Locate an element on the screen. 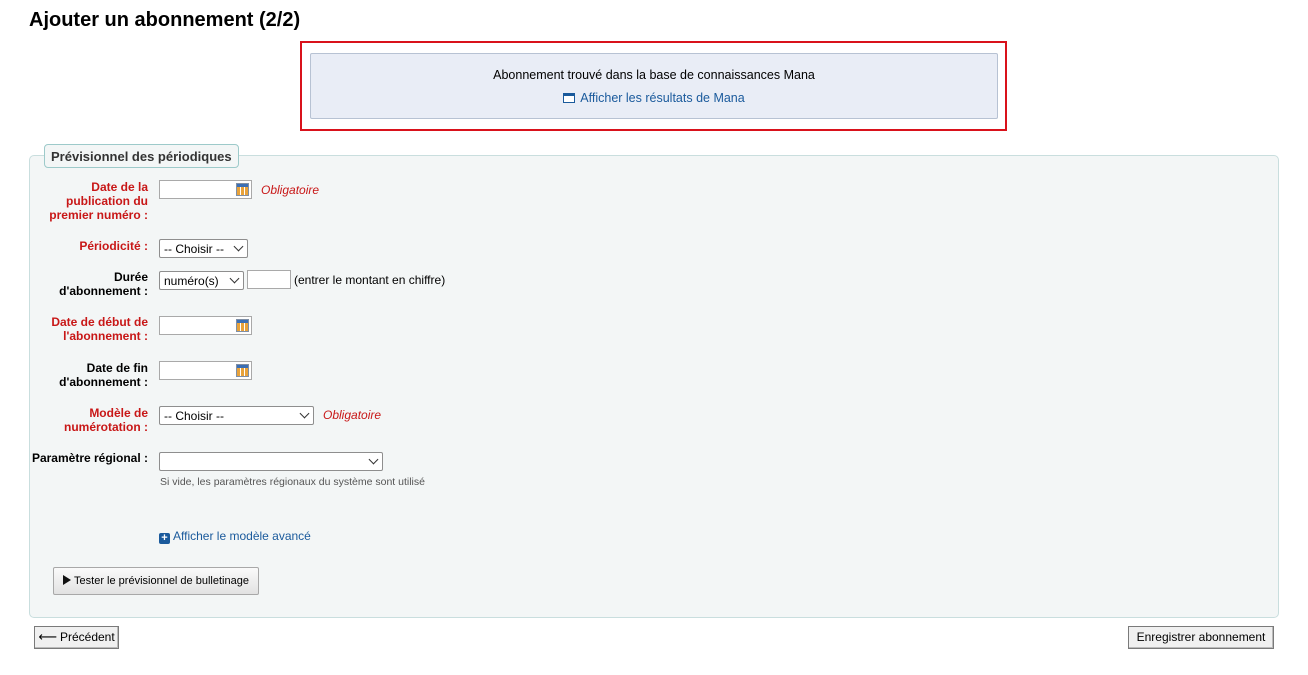 Image resolution: width=1308 pixels, height=675 pixels. locale-label: Paramètre régional : is located at coordinates (89, 458).